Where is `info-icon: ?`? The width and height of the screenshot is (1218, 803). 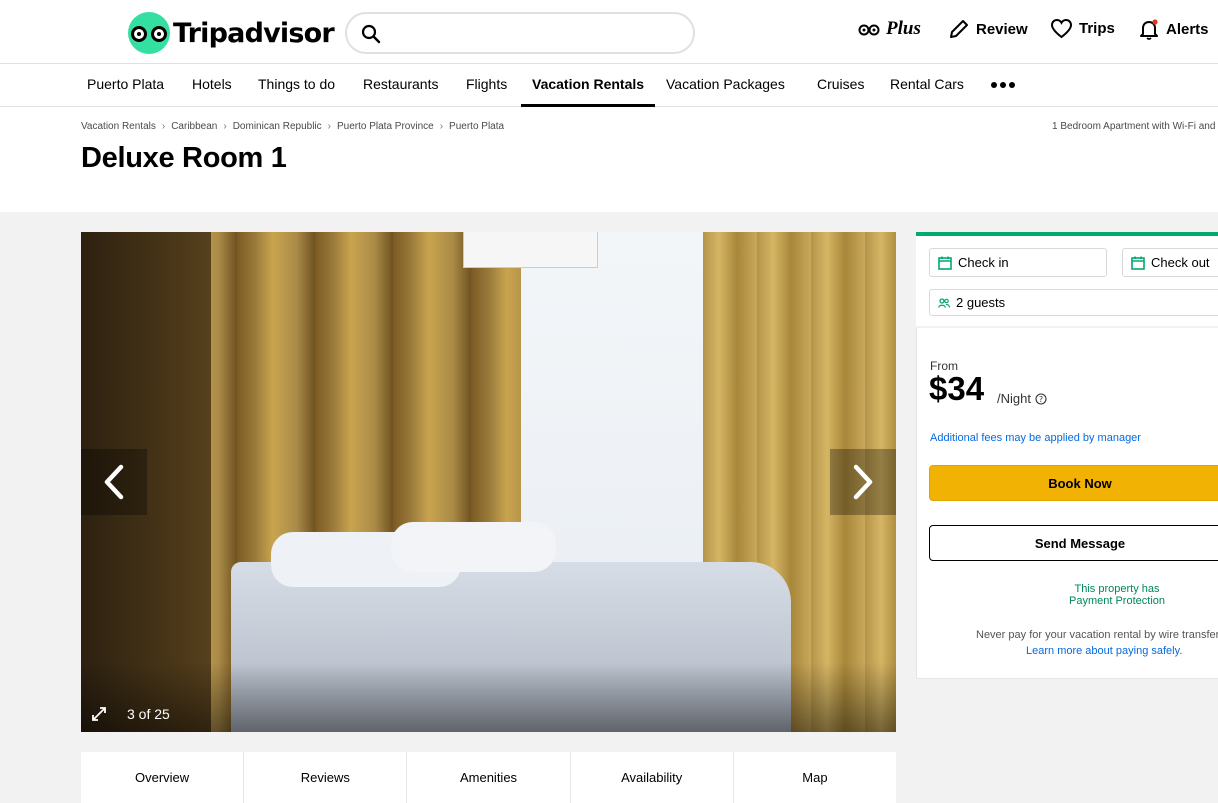
info-icon: ? is located at coordinates (1041, 398).